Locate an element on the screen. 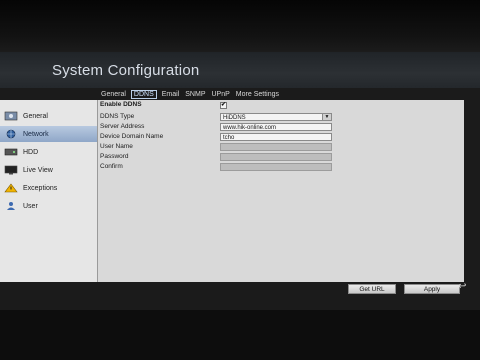 The height and width of the screenshot is (360, 480). hdd-icon is located at coordinates (11, 152).